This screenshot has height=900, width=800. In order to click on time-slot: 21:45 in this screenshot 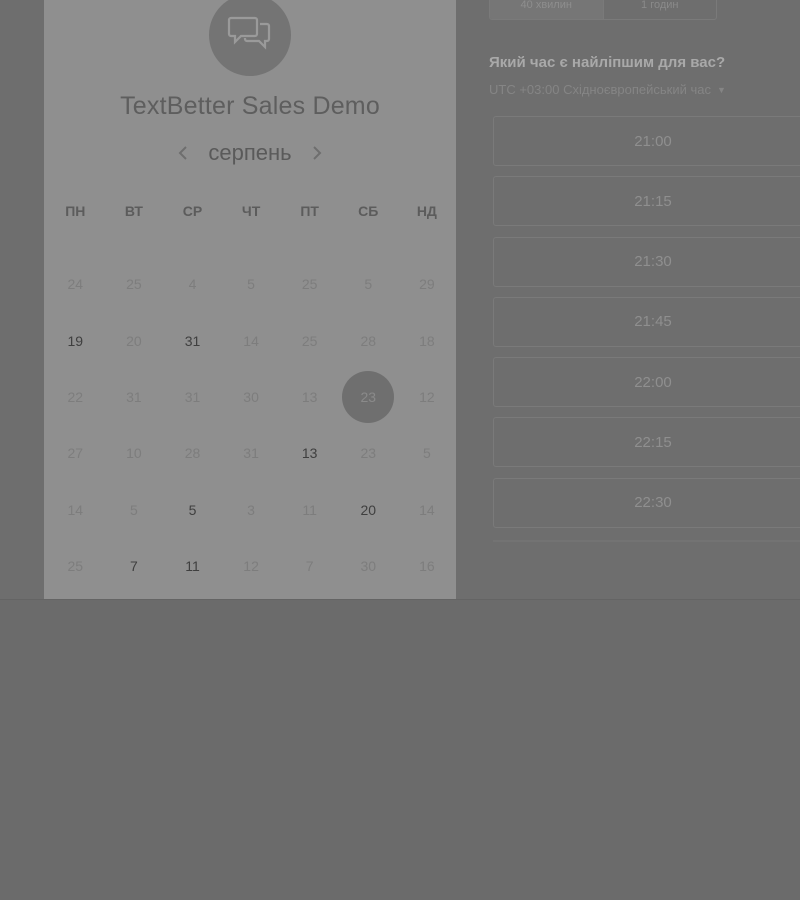, I will do `click(646, 321)`.